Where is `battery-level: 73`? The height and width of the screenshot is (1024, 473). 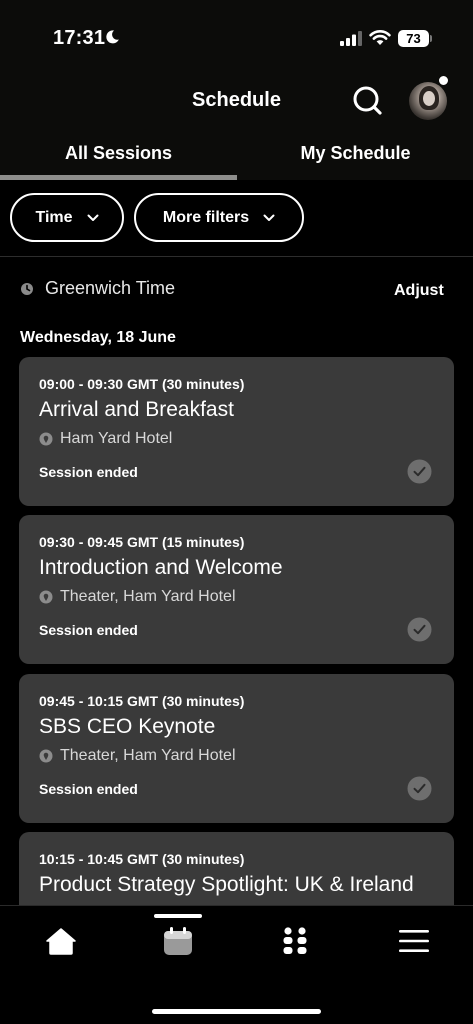 battery-level: 73 is located at coordinates (413, 38).